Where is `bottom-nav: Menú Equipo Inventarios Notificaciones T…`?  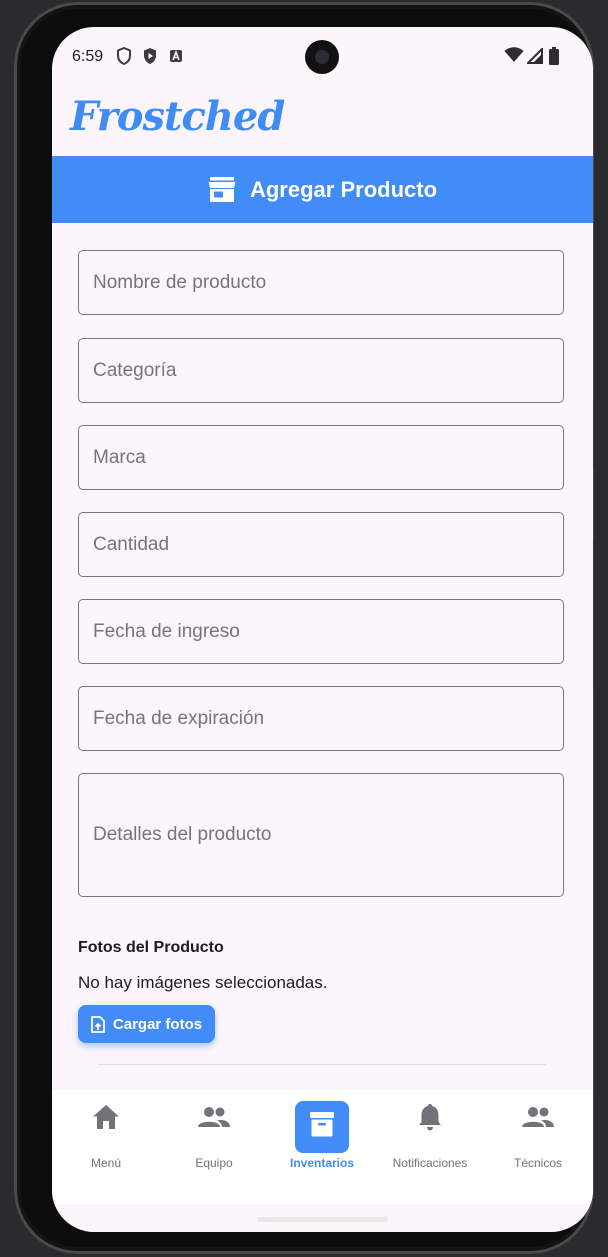
bottom-nav: Menú Equipo Inventarios Notificaciones T… is located at coordinates (322, 1147).